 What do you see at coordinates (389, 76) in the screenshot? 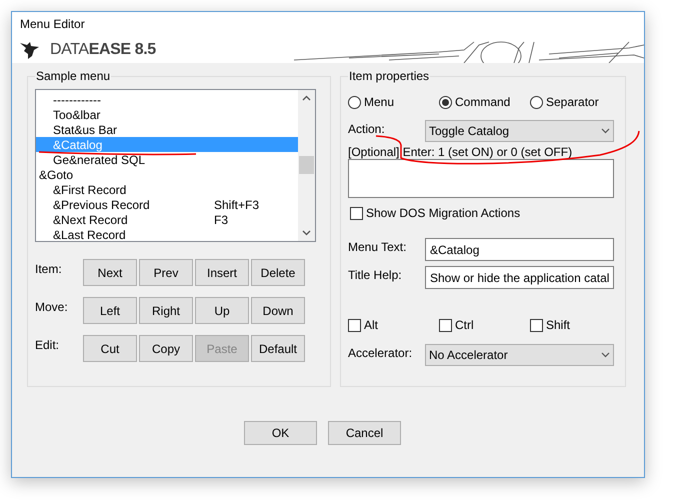
I see `group-title: Item properties` at bounding box center [389, 76].